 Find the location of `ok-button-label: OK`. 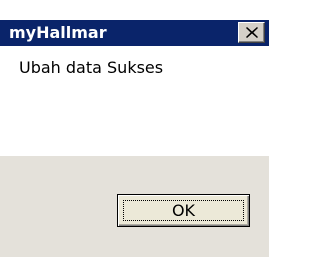

ok-button-label: OK is located at coordinates (183, 210).